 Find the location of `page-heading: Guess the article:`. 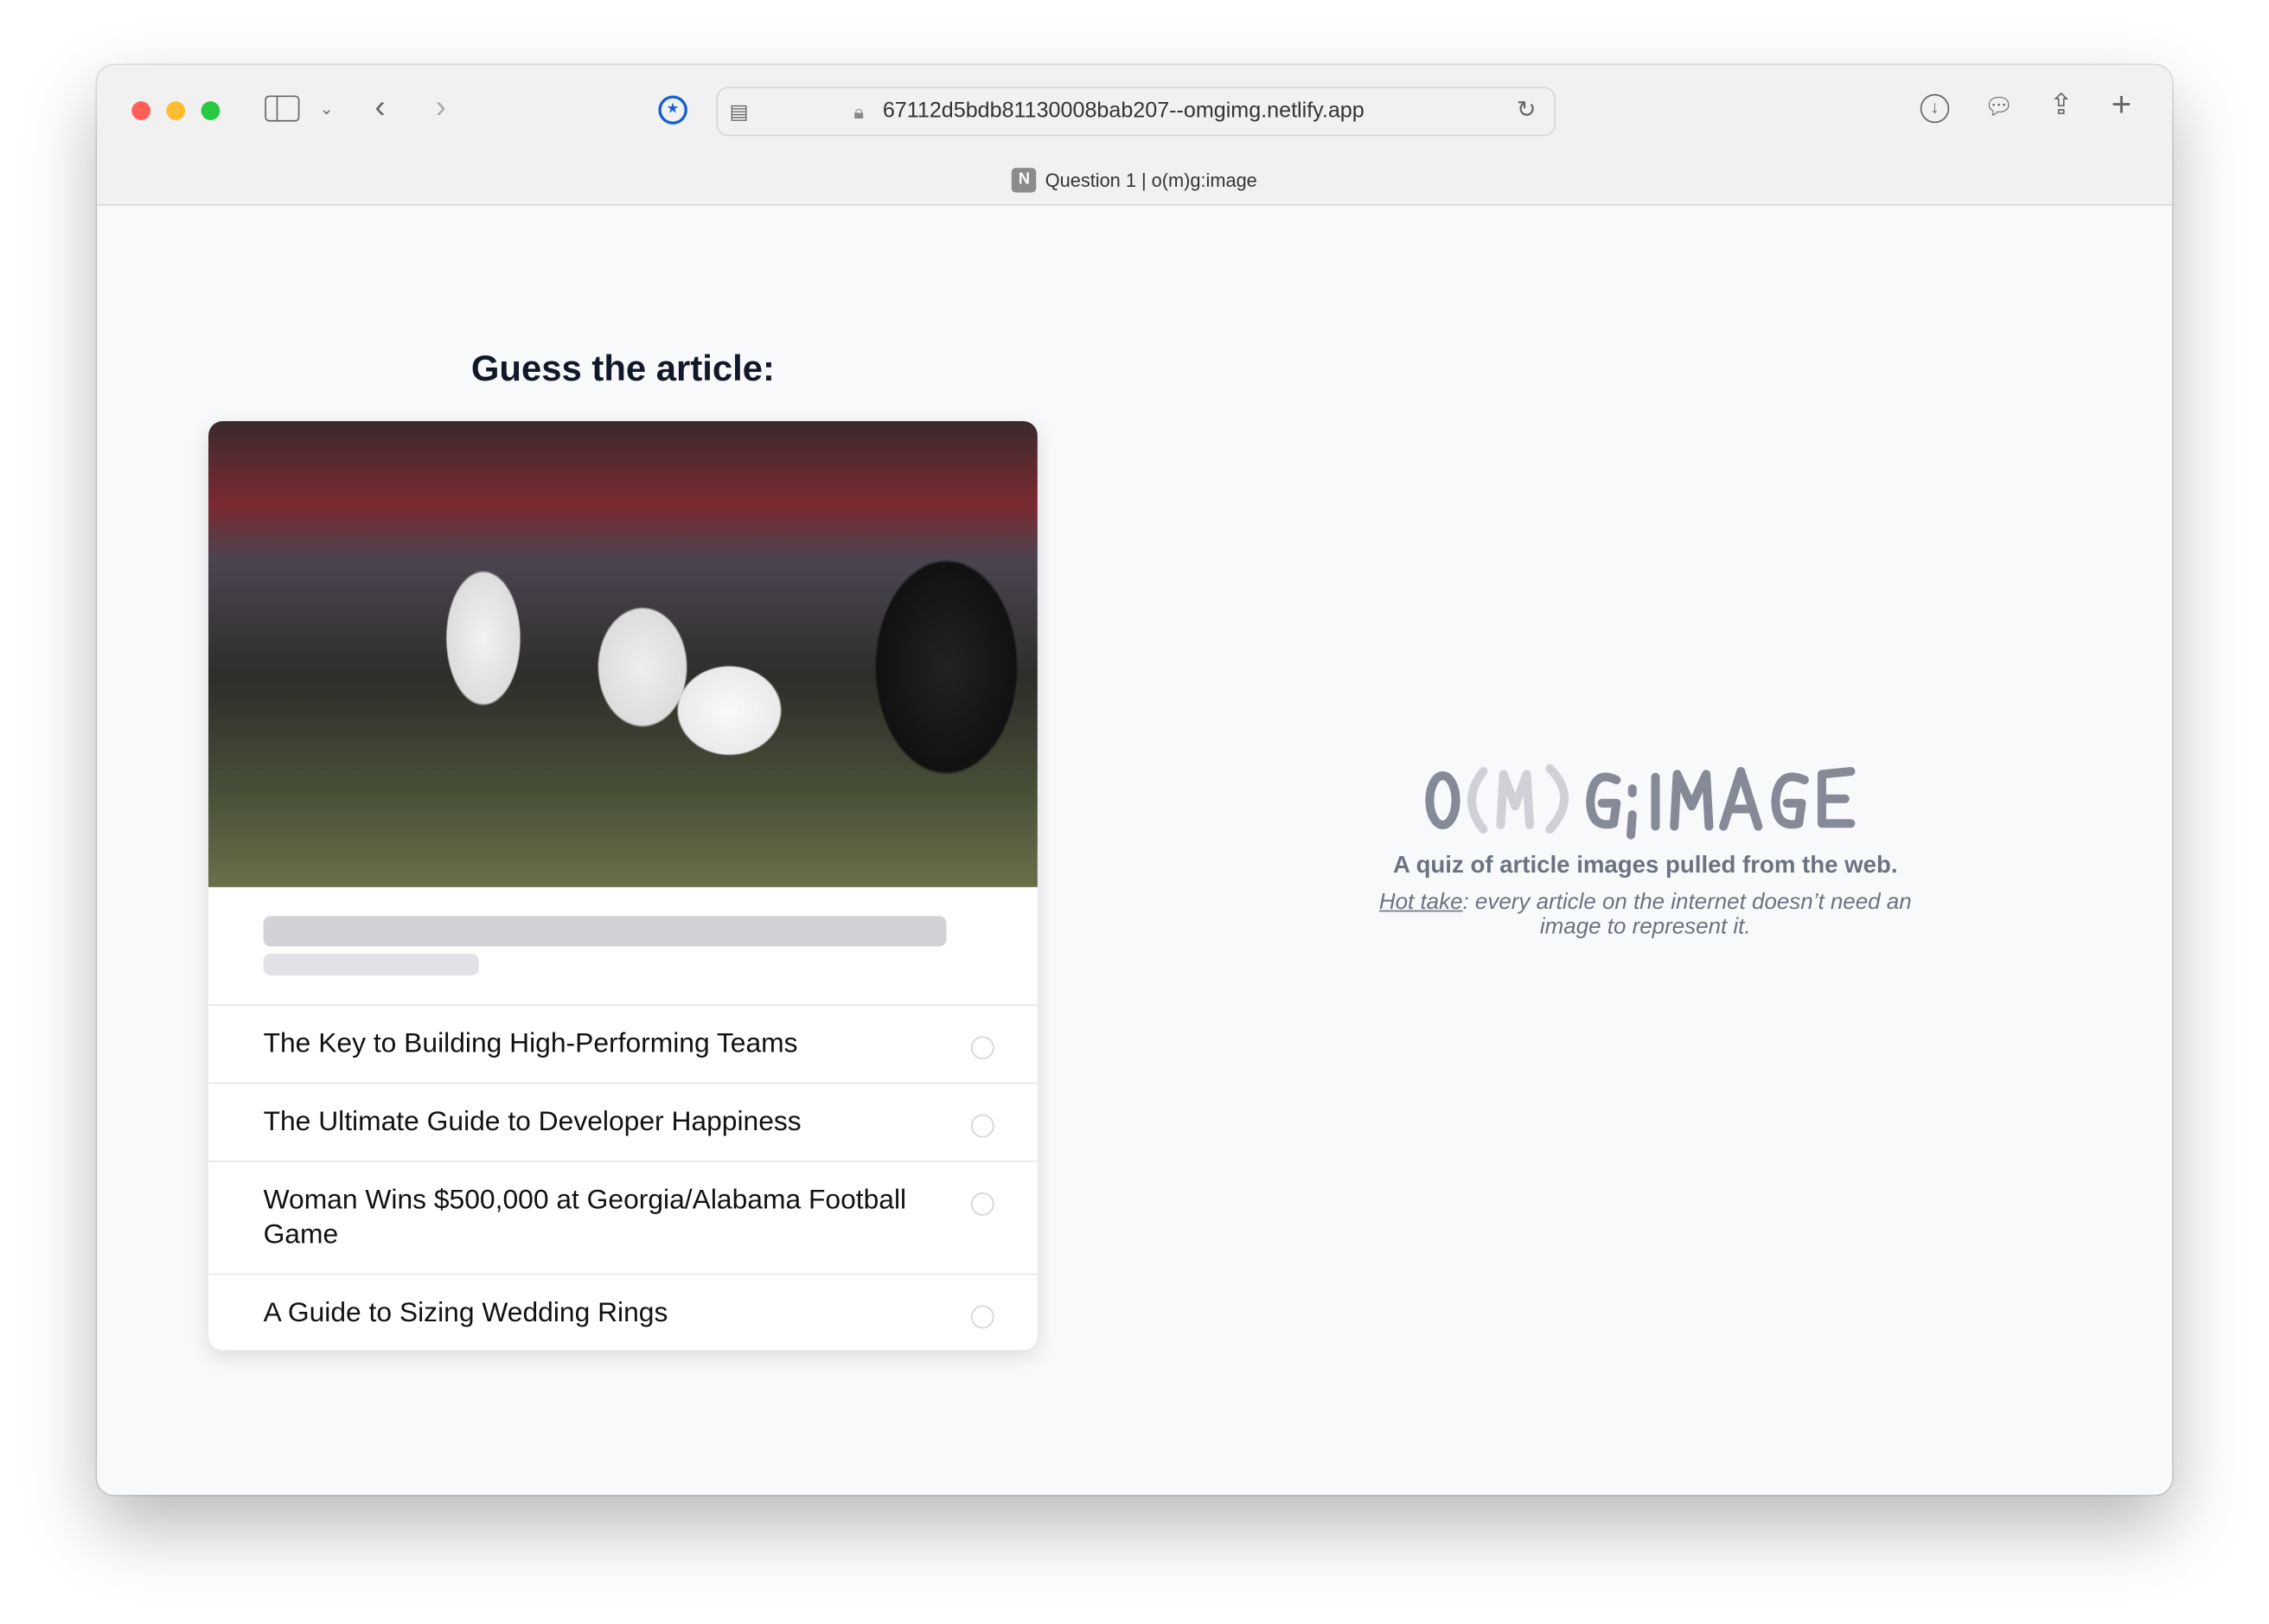

page-heading: Guess the article: is located at coordinates (623, 369).